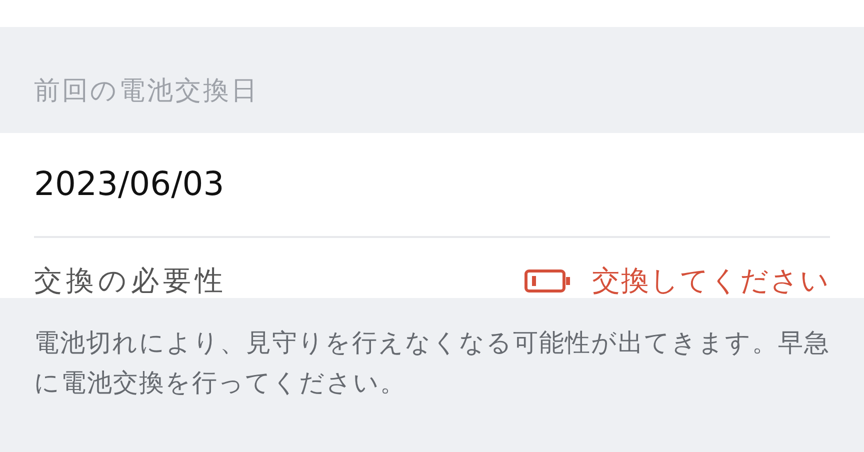 Image resolution: width=864 pixels, height=452 pixels. Describe the element at coordinates (711, 281) in the screenshot. I see `status-text: 交換してください` at that location.